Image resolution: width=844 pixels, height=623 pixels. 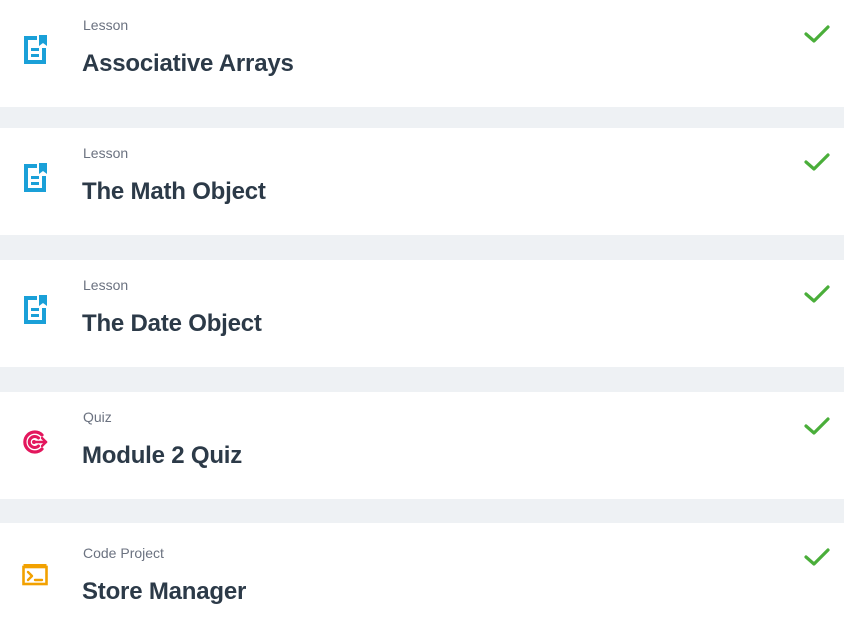 What do you see at coordinates (188, 64) in the screenshot?
I see `item-title: Associative Arrays` at bounding box center [188, 64].